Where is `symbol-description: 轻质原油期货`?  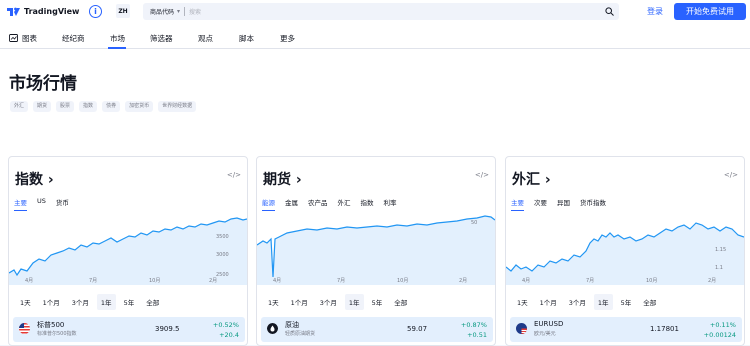 symbol-description: 轻质原油期货 is located at coordinates (300, 334).